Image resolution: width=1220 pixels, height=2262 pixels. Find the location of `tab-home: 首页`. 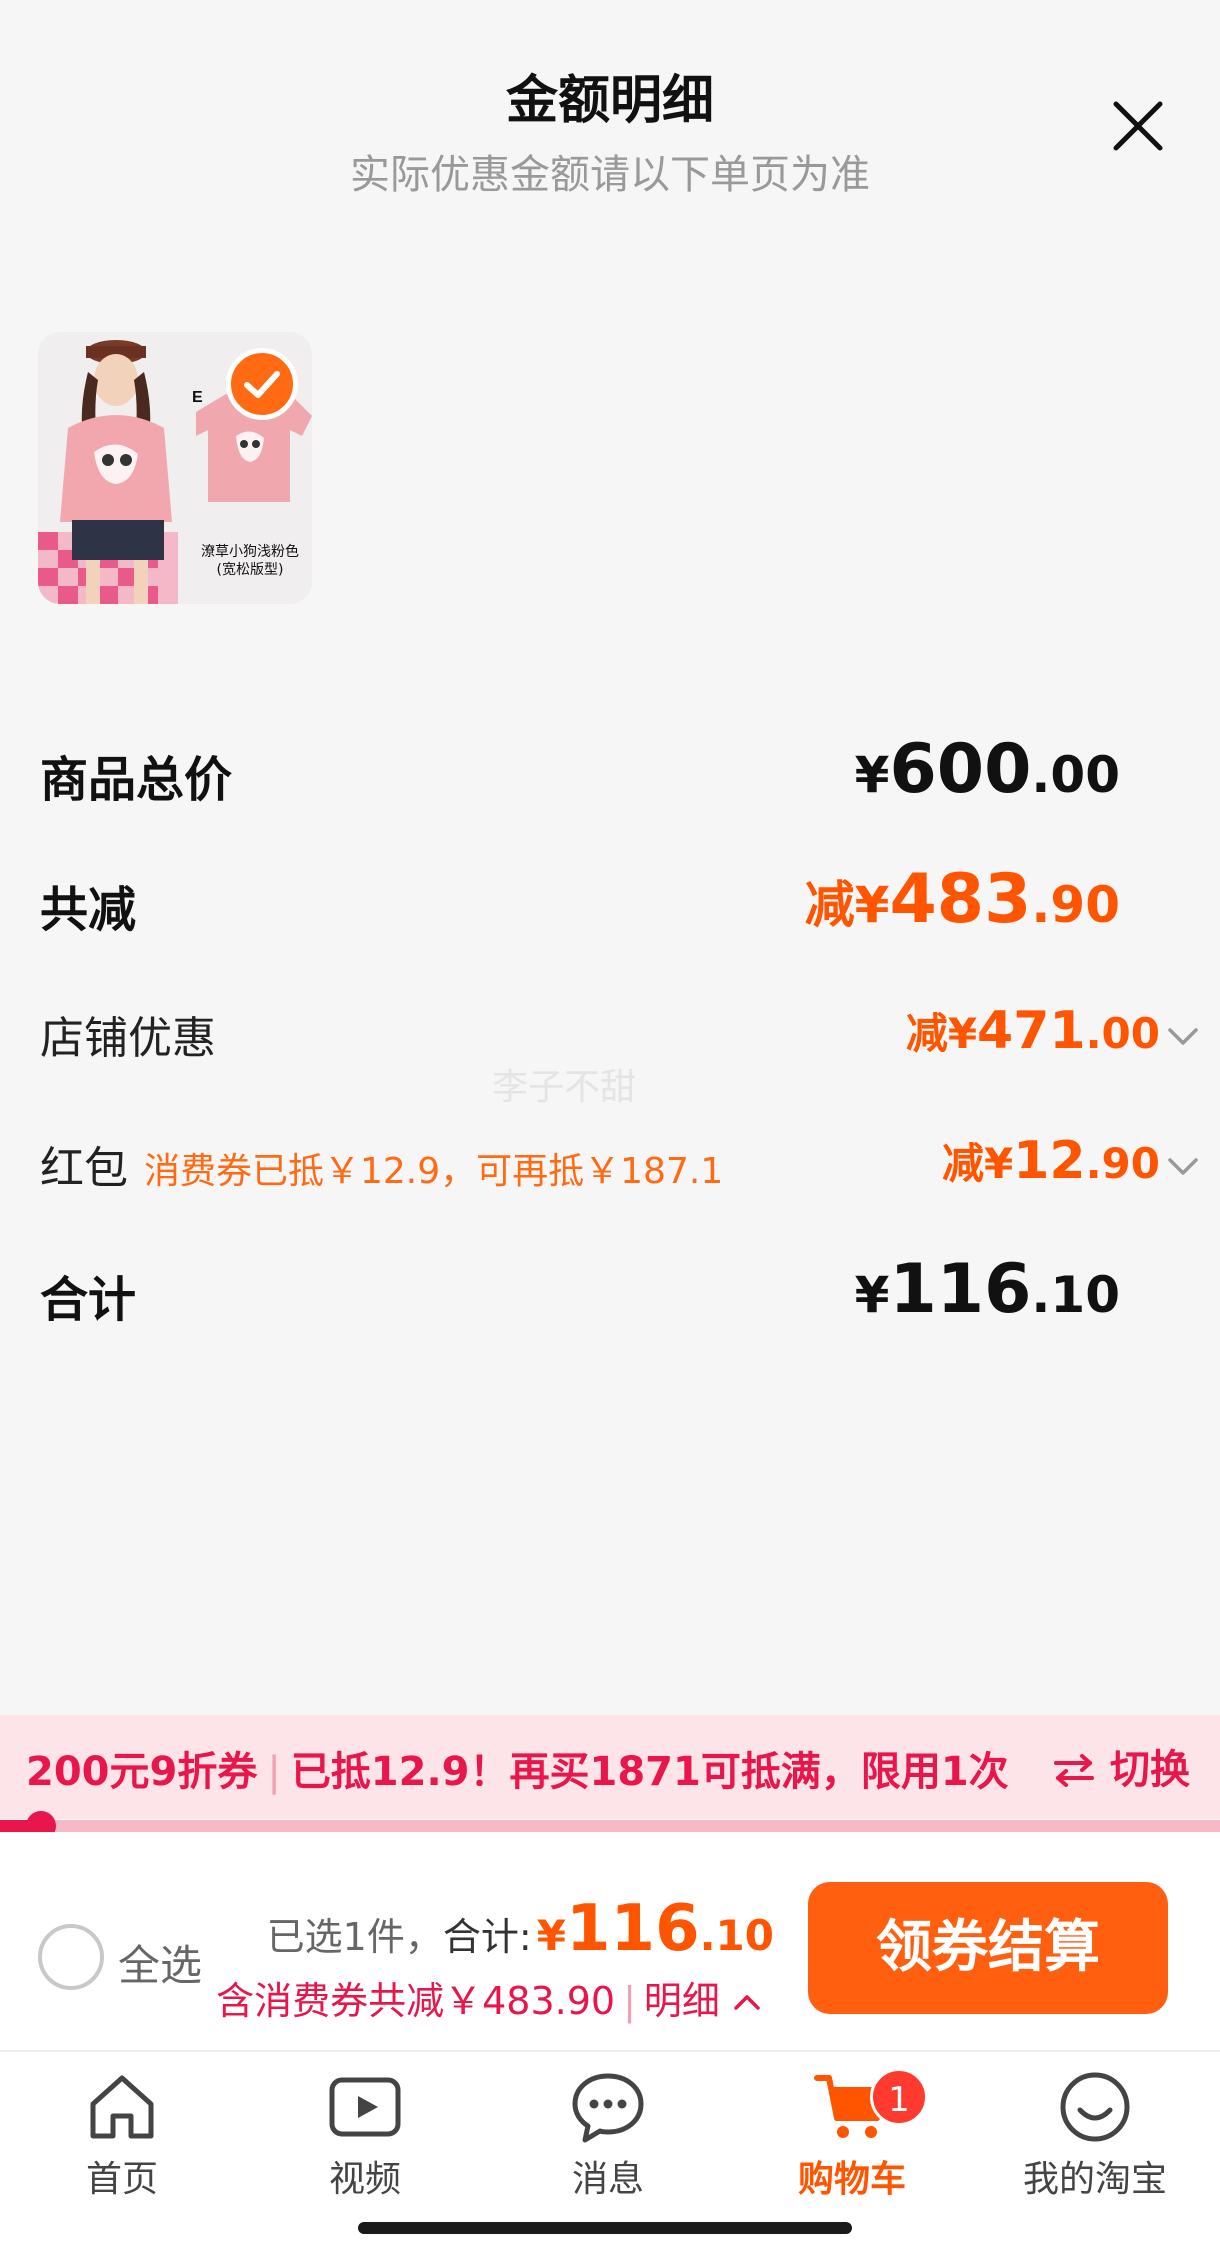

tab-home: 首页 is located at coordinates (122, 2143).